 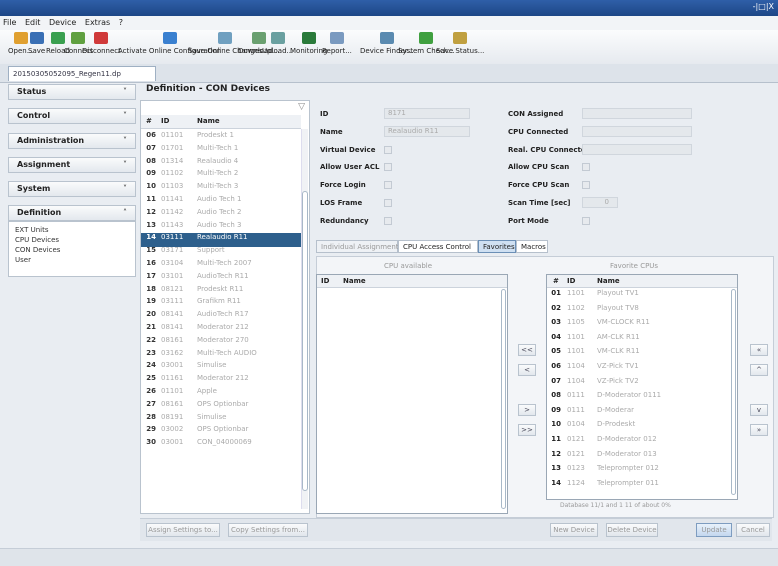 What do you see at coordinates (714, 530) in the screenshot?
I see `update-button: Update` at bounding box center [714, 530].